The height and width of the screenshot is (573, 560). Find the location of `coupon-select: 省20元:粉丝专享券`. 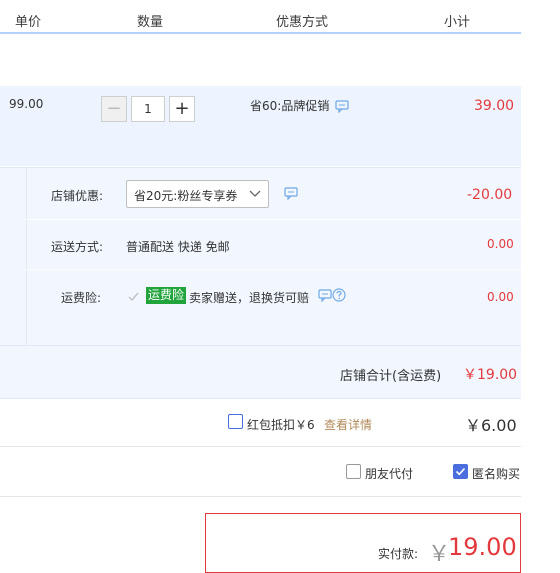

coupon-select: 省20元:粉丝专享券 is located at coordinates (197, 194).